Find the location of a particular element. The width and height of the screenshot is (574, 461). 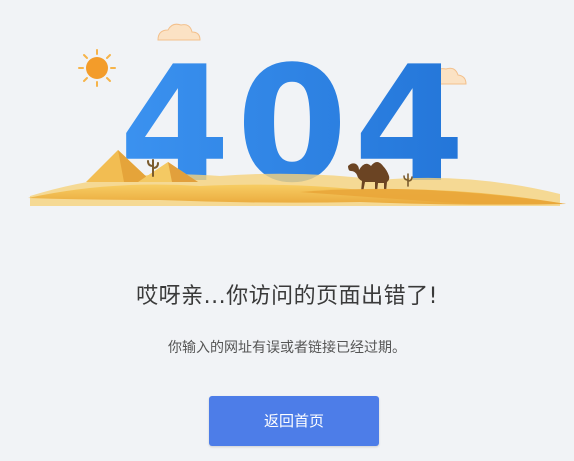

sun-icon is located at coordinates (97, 68).